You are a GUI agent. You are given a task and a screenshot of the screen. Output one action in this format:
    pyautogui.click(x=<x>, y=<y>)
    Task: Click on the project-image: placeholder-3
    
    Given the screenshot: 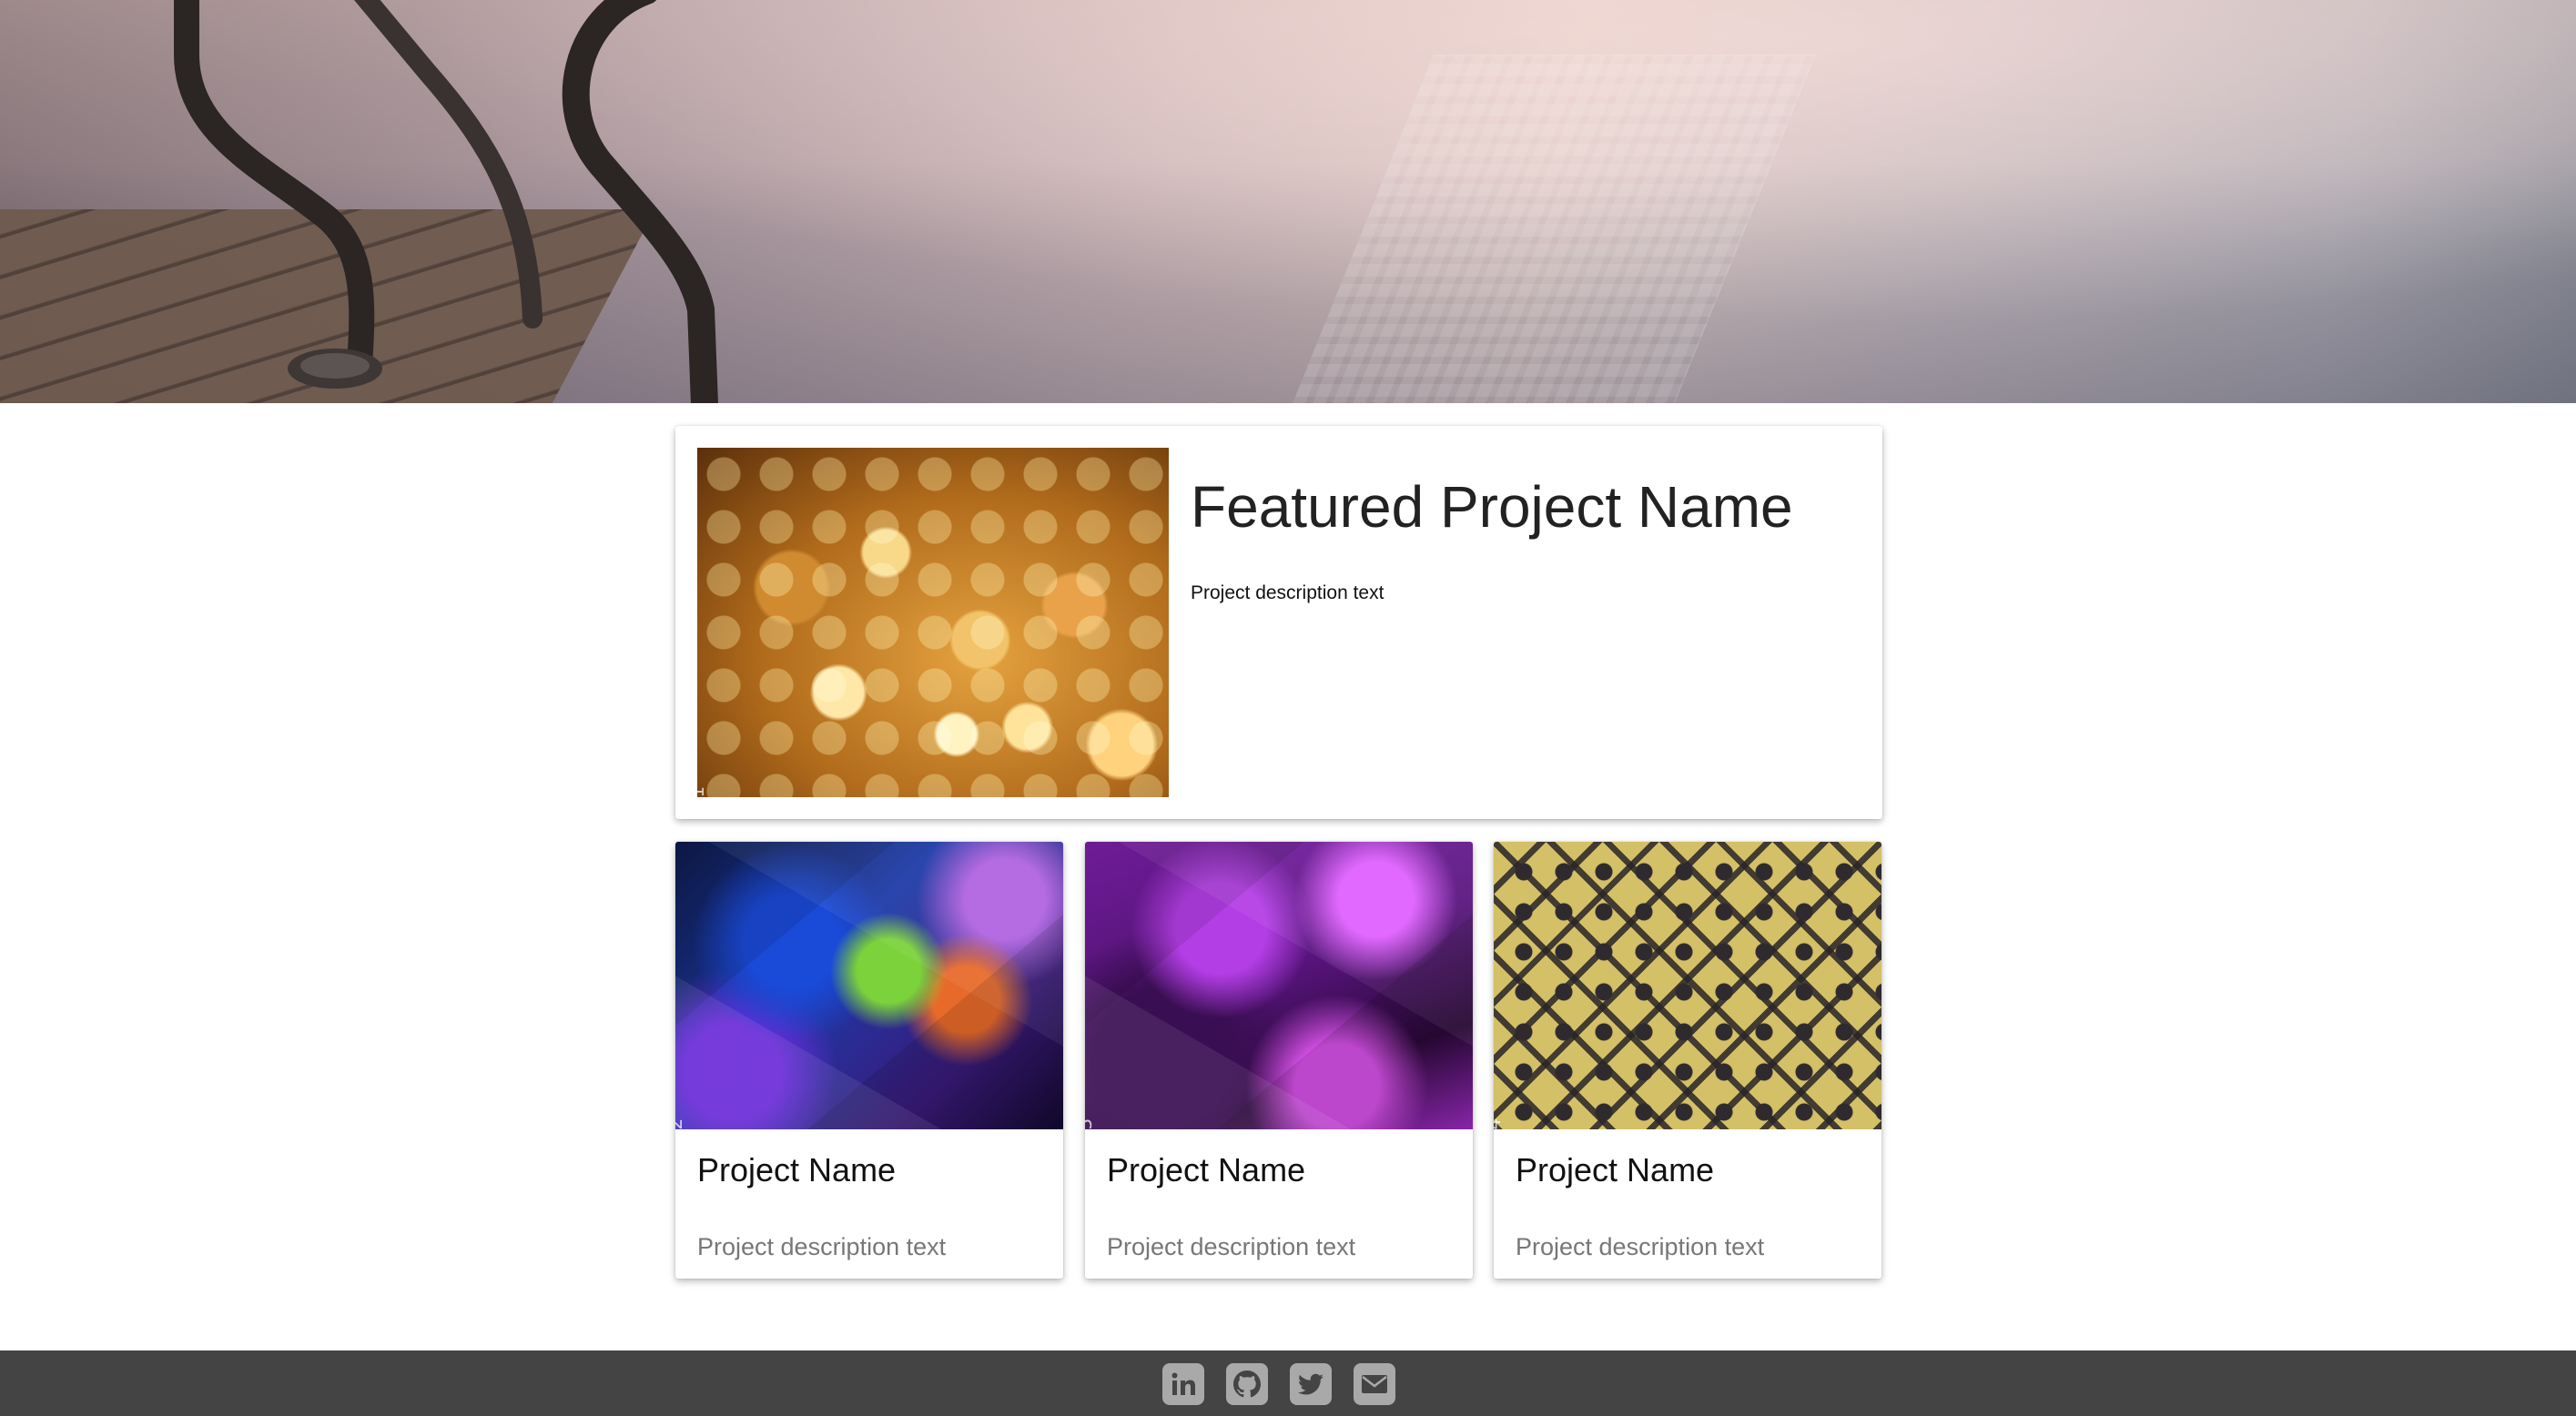 What is the action you would take?
    pyautogui.click(x=1279, y=986)
    